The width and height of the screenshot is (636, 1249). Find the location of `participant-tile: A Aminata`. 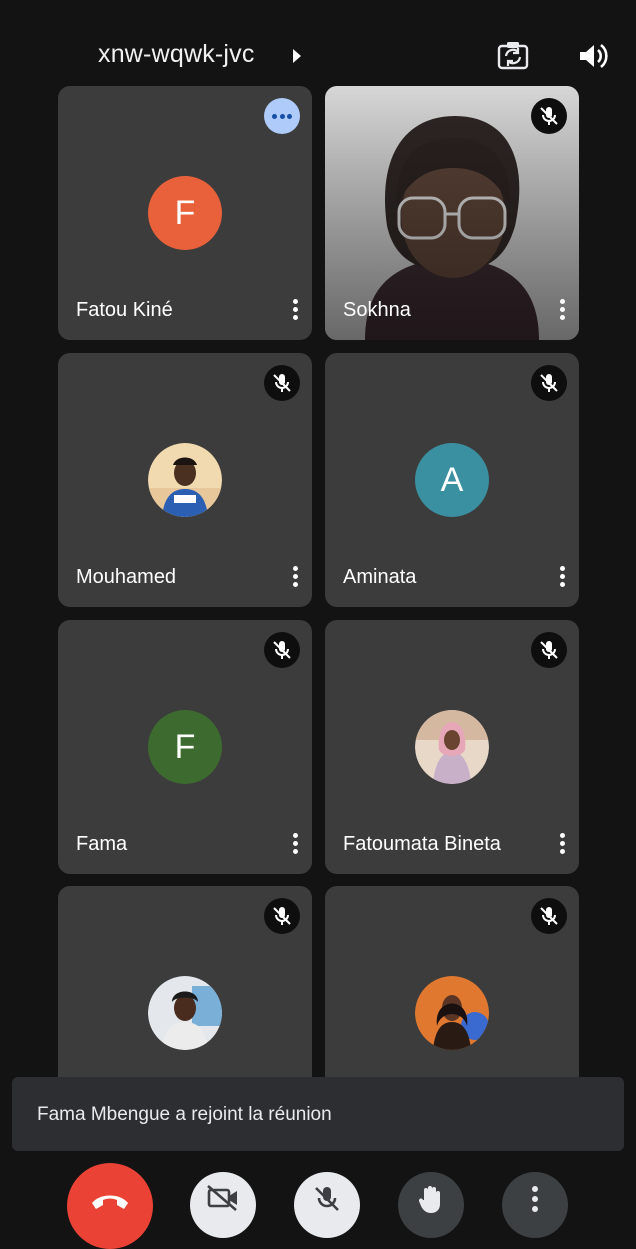

participant-tile: A Aminata is located at coordinates (452, 480).